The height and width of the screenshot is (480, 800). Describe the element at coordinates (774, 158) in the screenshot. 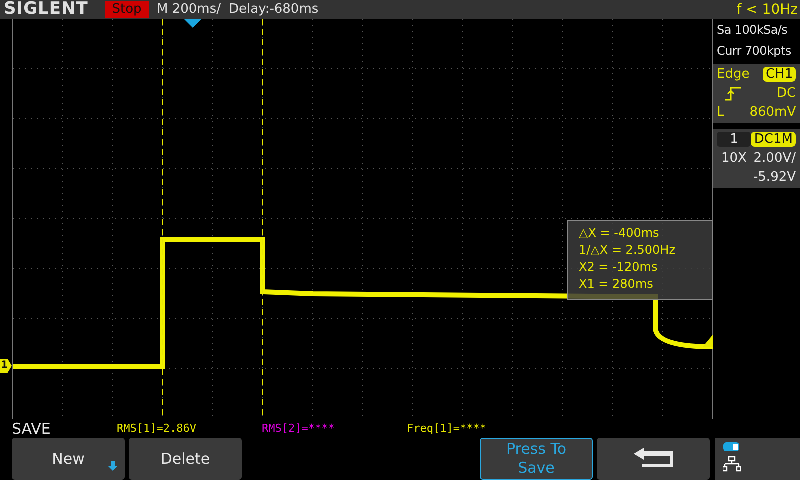

I see `vertical-scale: 2.00V/` at that location.